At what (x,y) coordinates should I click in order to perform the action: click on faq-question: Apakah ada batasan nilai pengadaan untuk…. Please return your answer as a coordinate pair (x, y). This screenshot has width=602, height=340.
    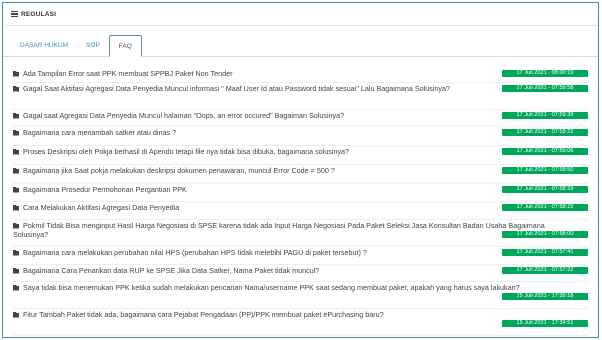
    Looking at the image, I should click on (148, 337).